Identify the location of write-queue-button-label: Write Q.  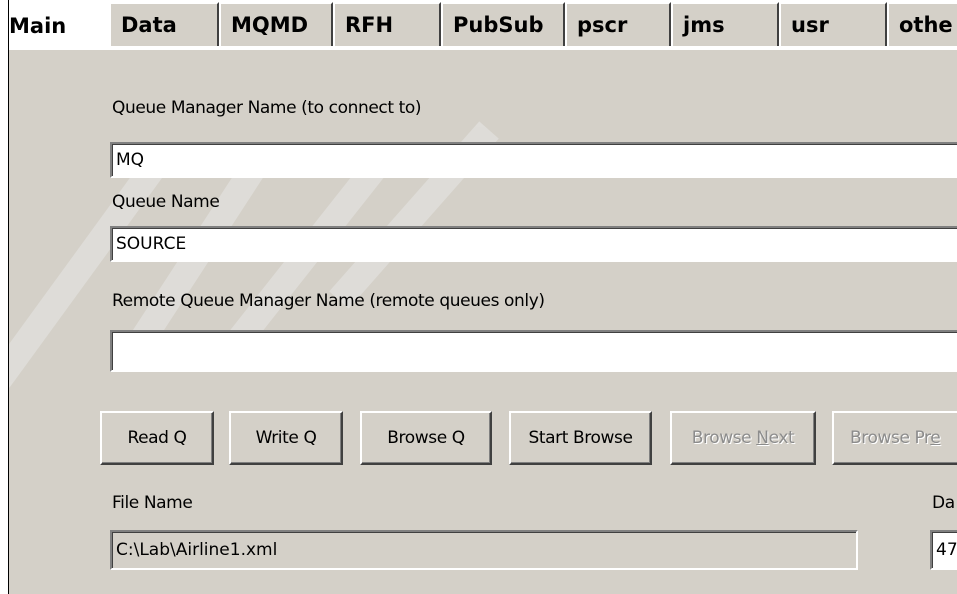
(286, 438).